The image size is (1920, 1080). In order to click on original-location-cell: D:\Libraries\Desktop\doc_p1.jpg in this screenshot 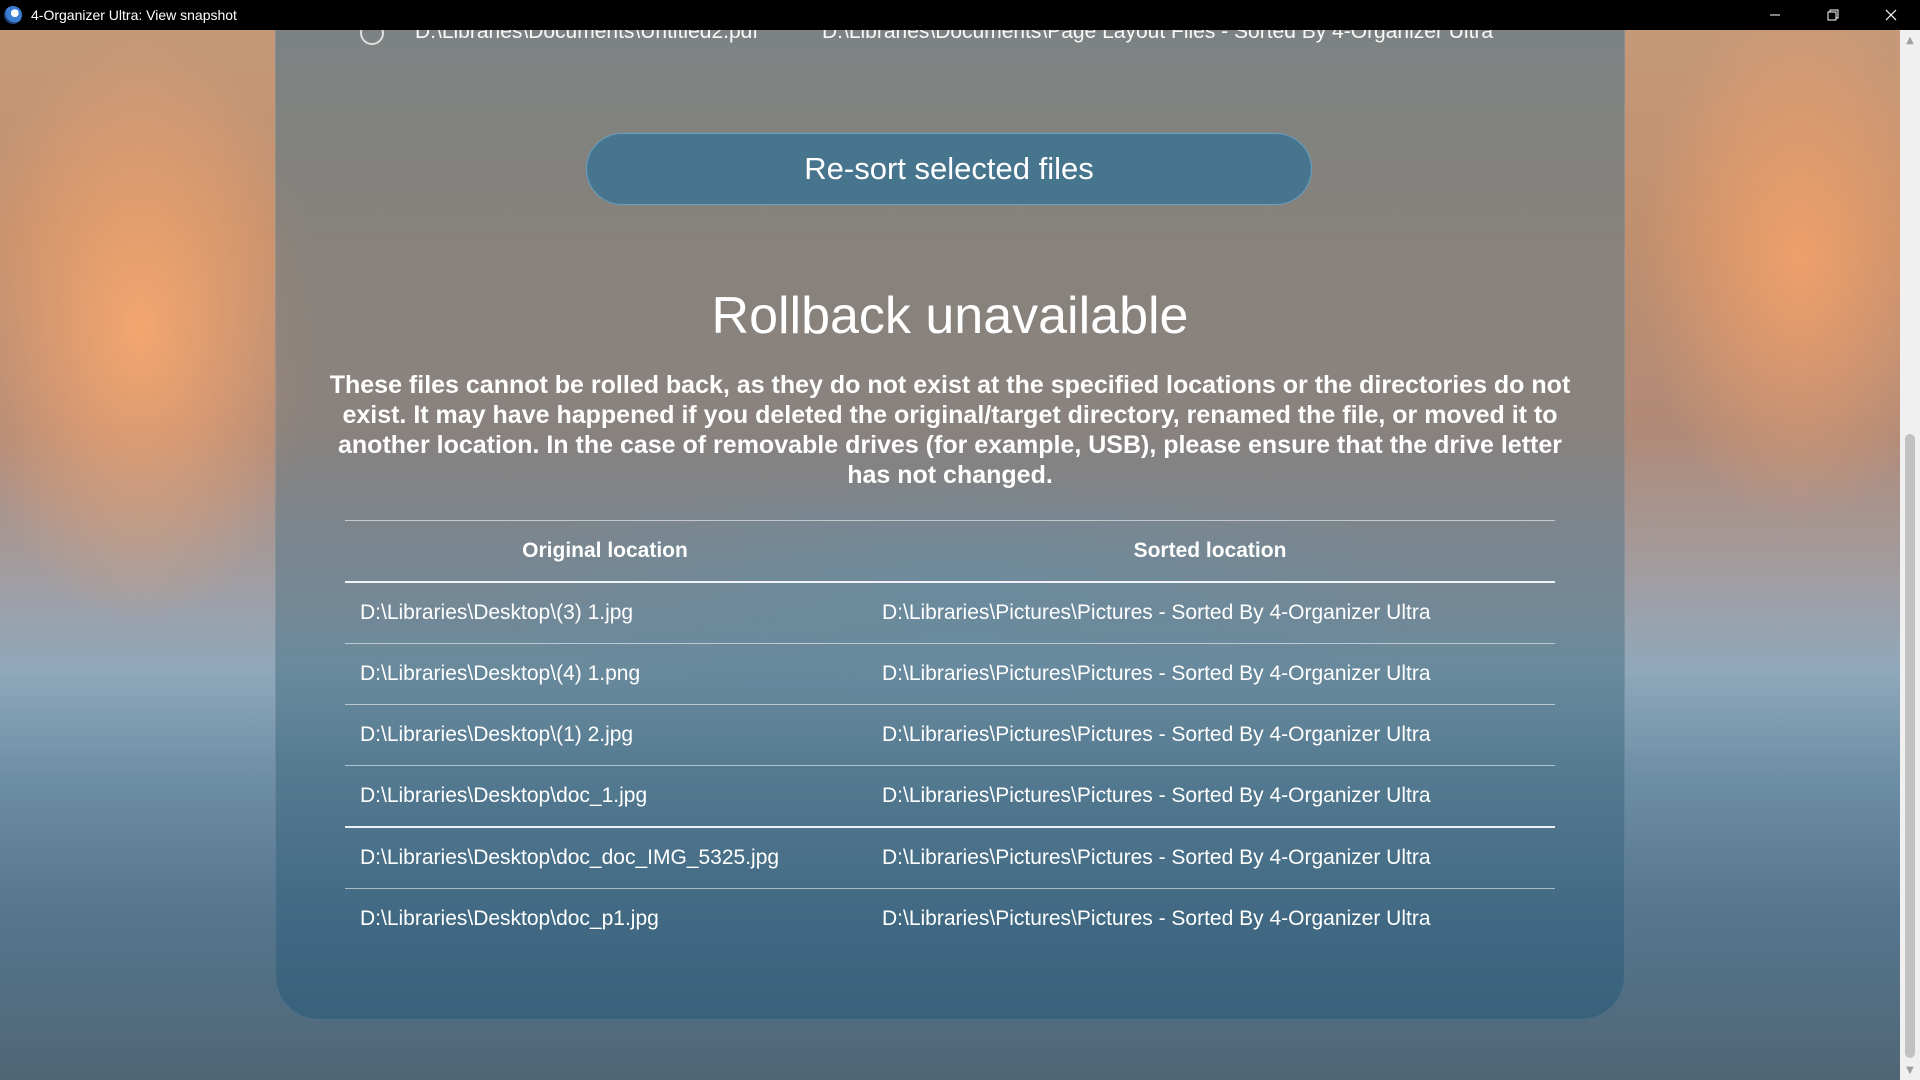, I will do `click(509, 918)`.